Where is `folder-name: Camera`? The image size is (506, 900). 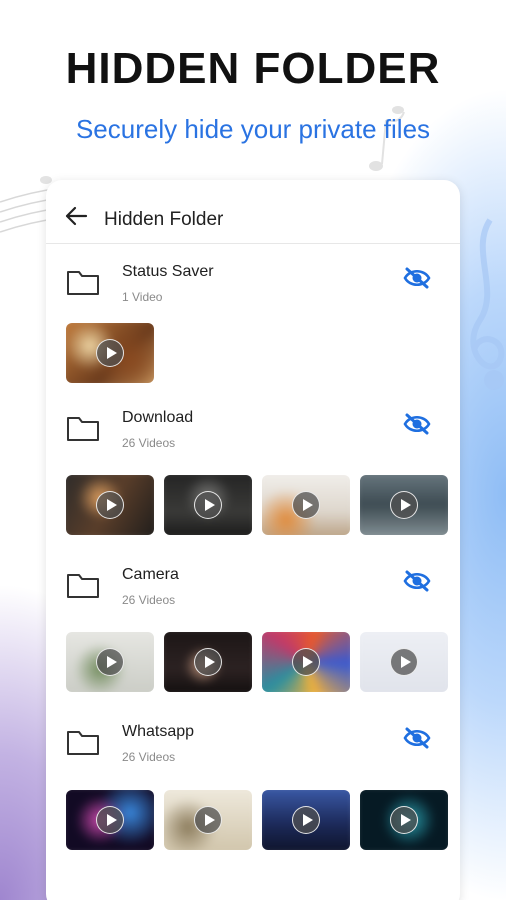 folder-name: Camera is located at coordinates (150, 574).